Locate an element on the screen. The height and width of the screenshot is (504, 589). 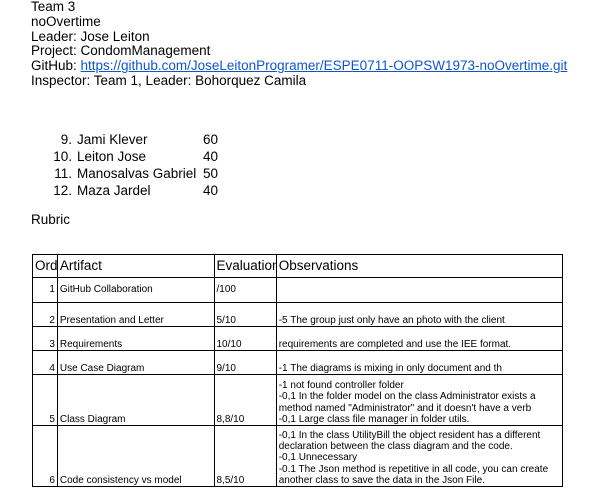
list-item: 12. Maza Jardel 40 is located at coordinates (139, 190).